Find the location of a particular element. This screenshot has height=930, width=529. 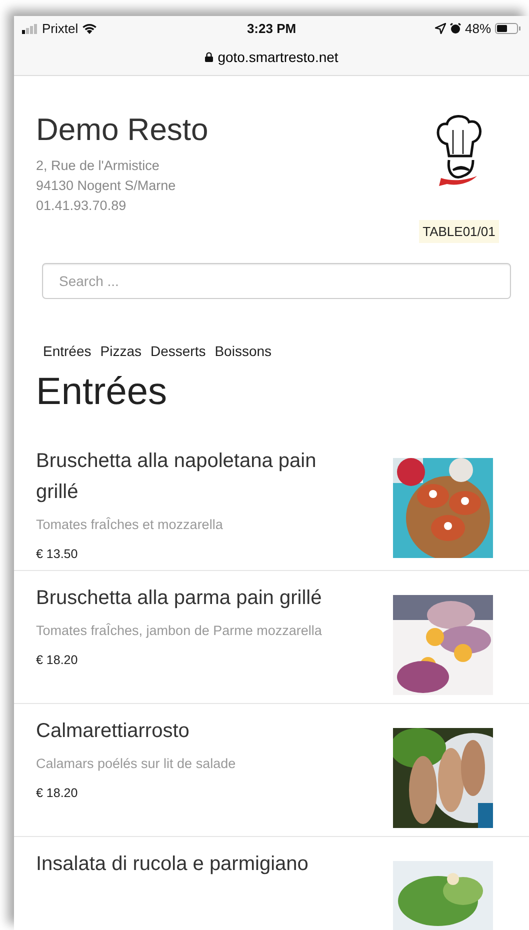

address-line: 01.41.93.70.89 is located at coordinates (82, 206).